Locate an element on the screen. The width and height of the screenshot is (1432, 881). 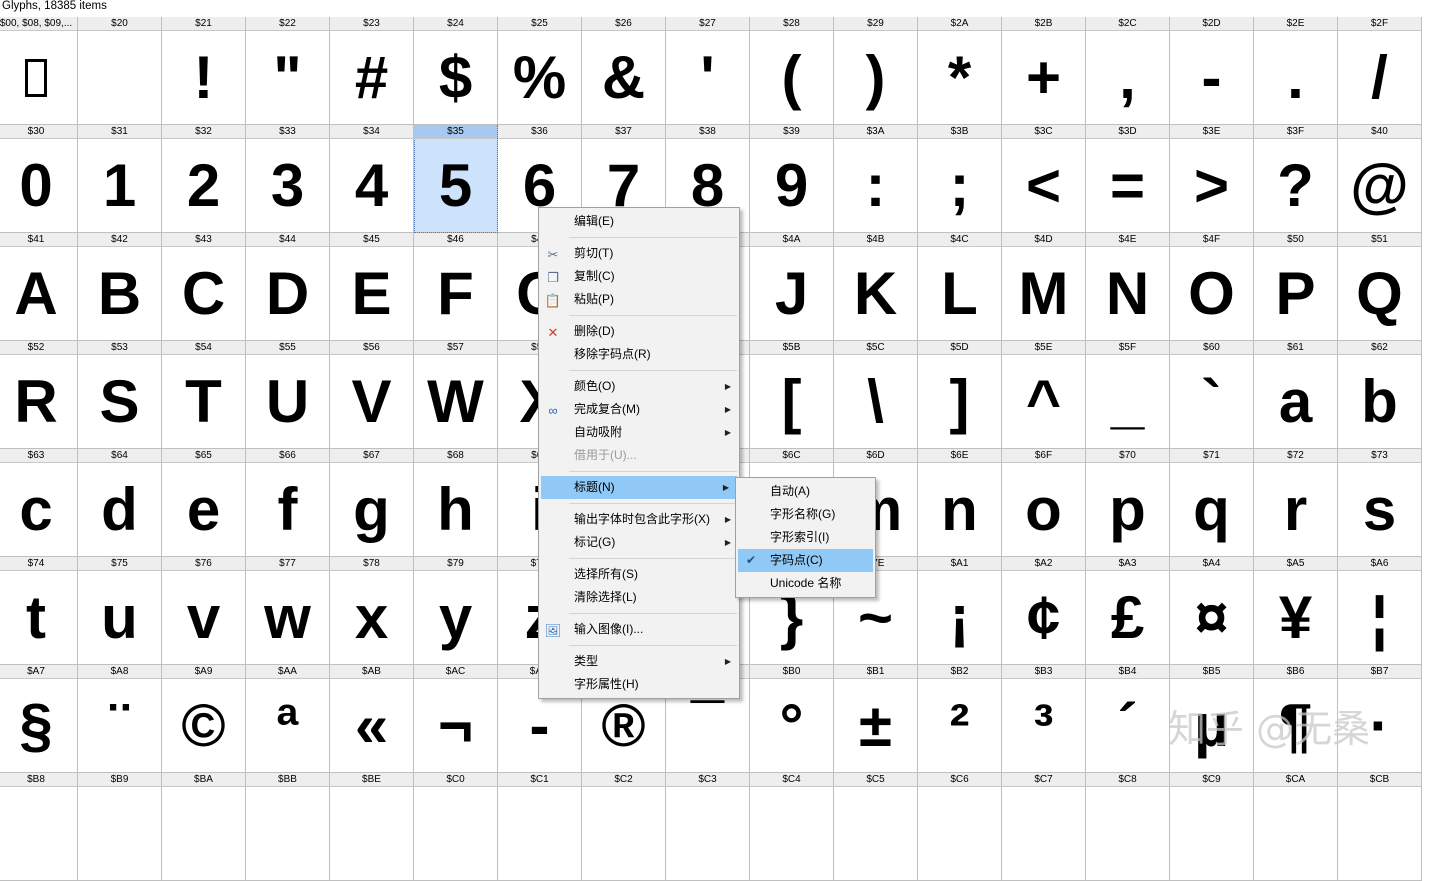
glyph-cell: $24 $ is located at coordinates (456, 71).